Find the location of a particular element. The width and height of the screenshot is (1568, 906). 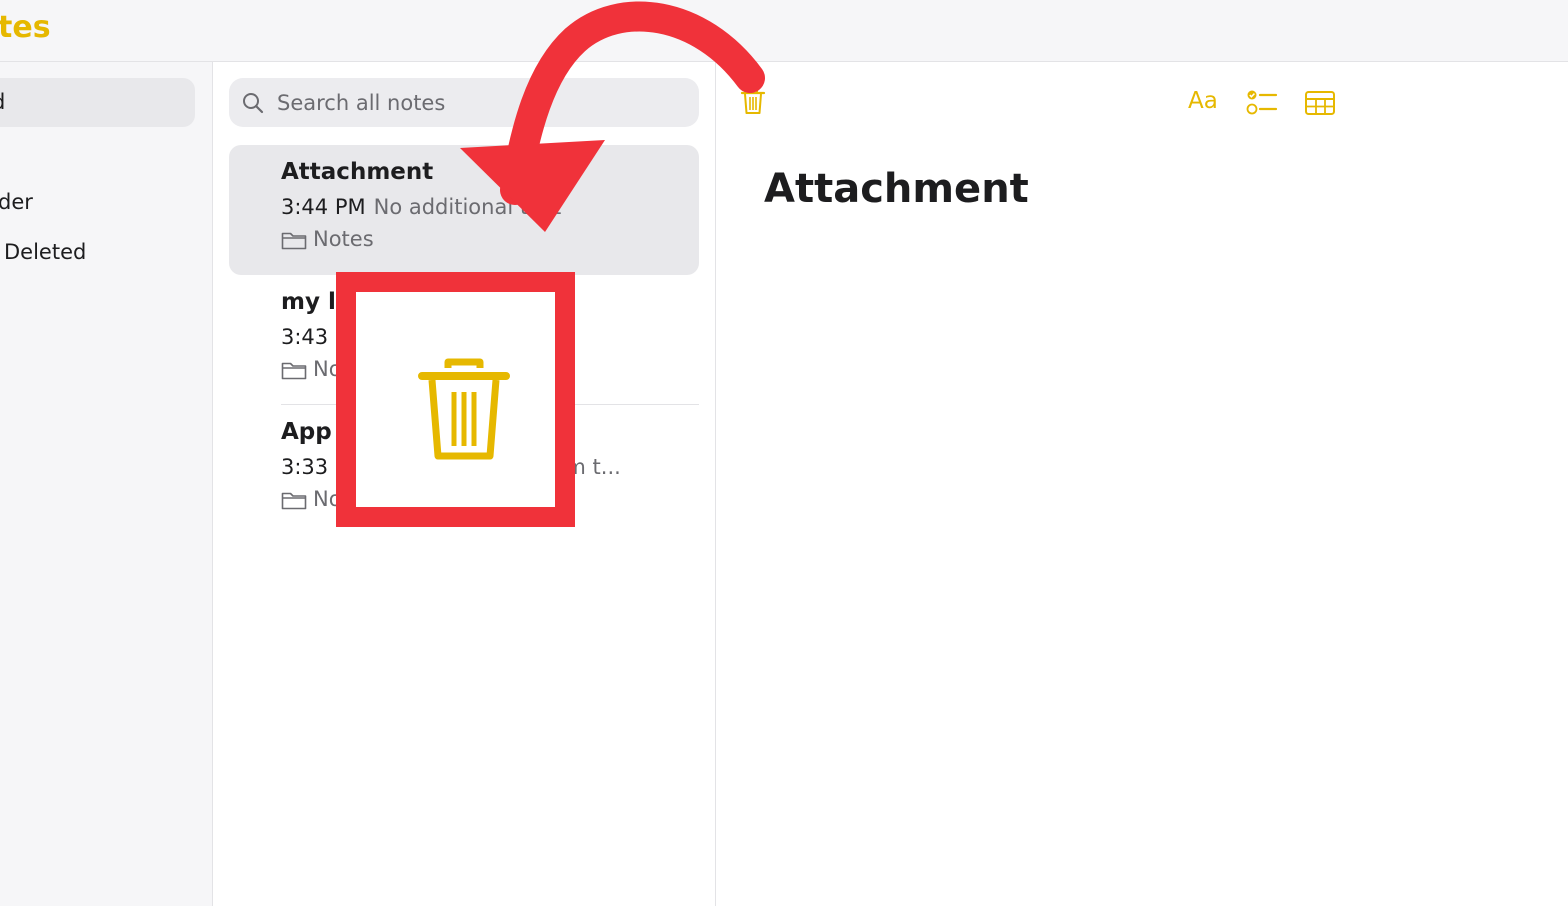

search-icon is located at coordinates (253, 103).